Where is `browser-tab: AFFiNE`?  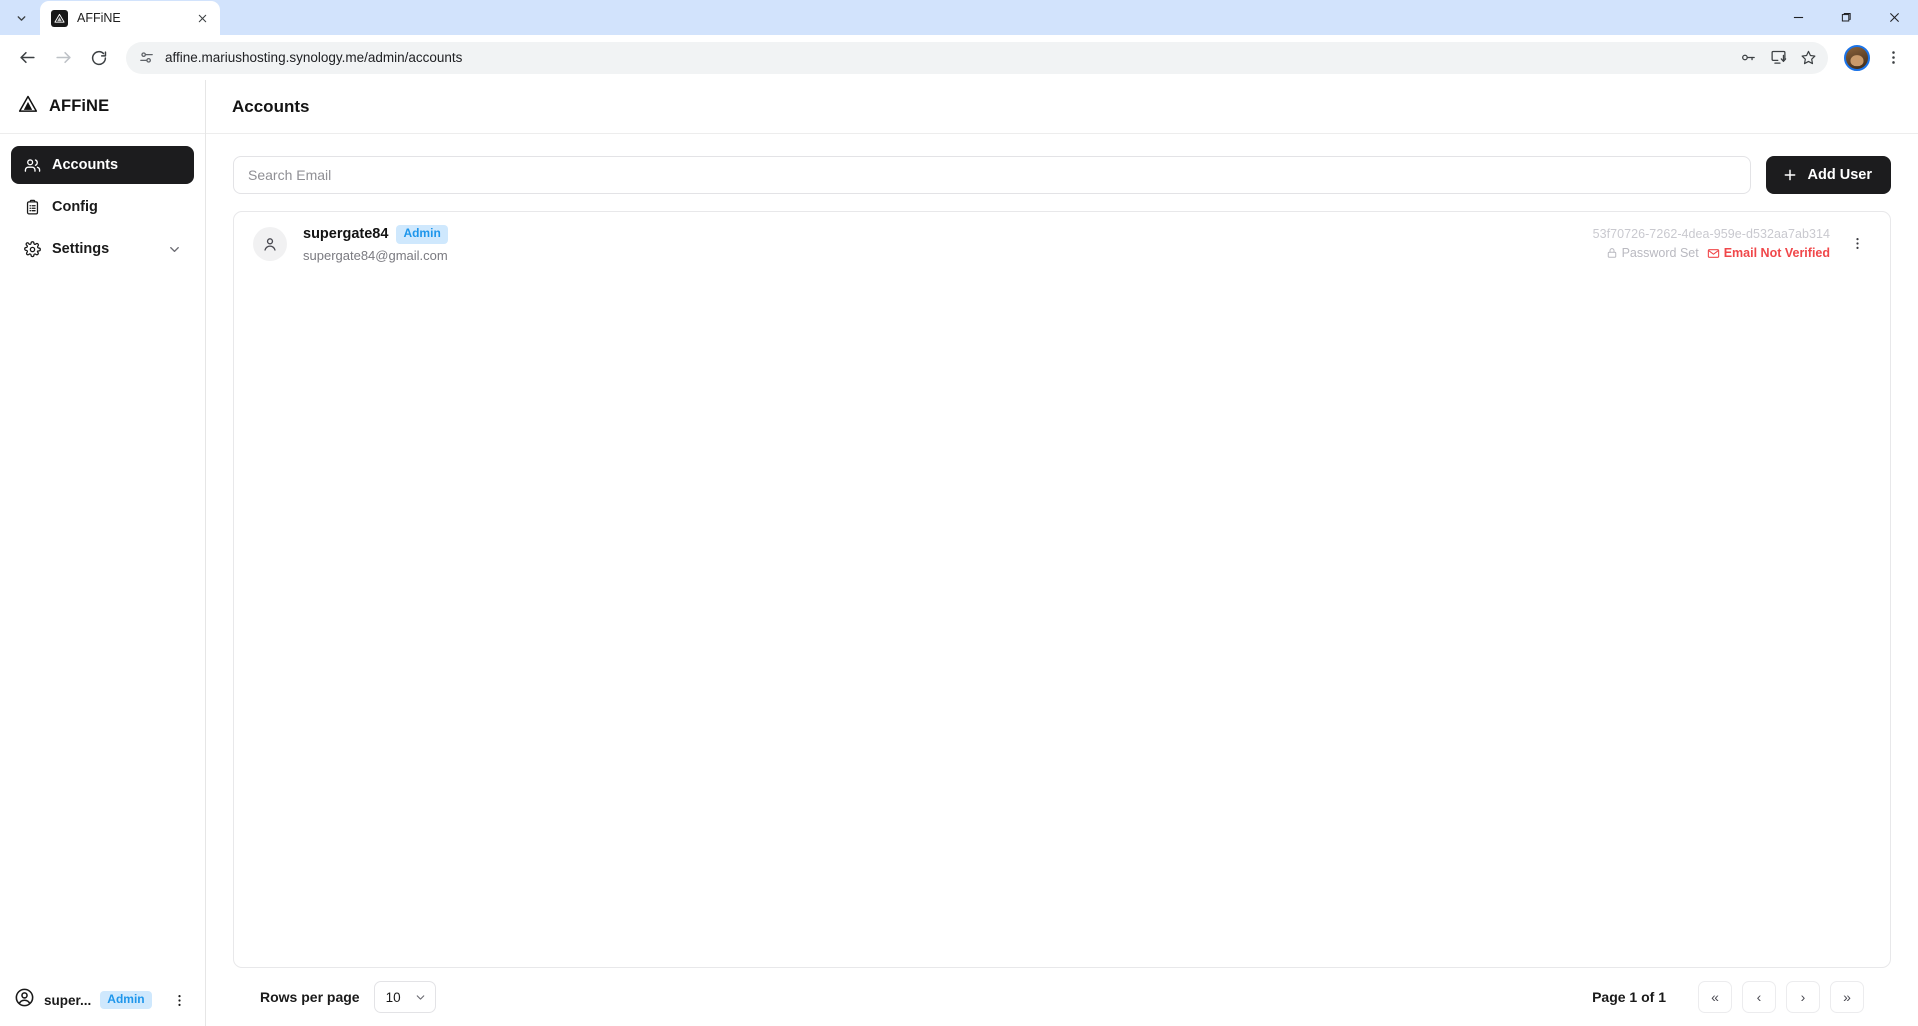 browser-tab: AFFiNE is located at coordinates (130, 18).